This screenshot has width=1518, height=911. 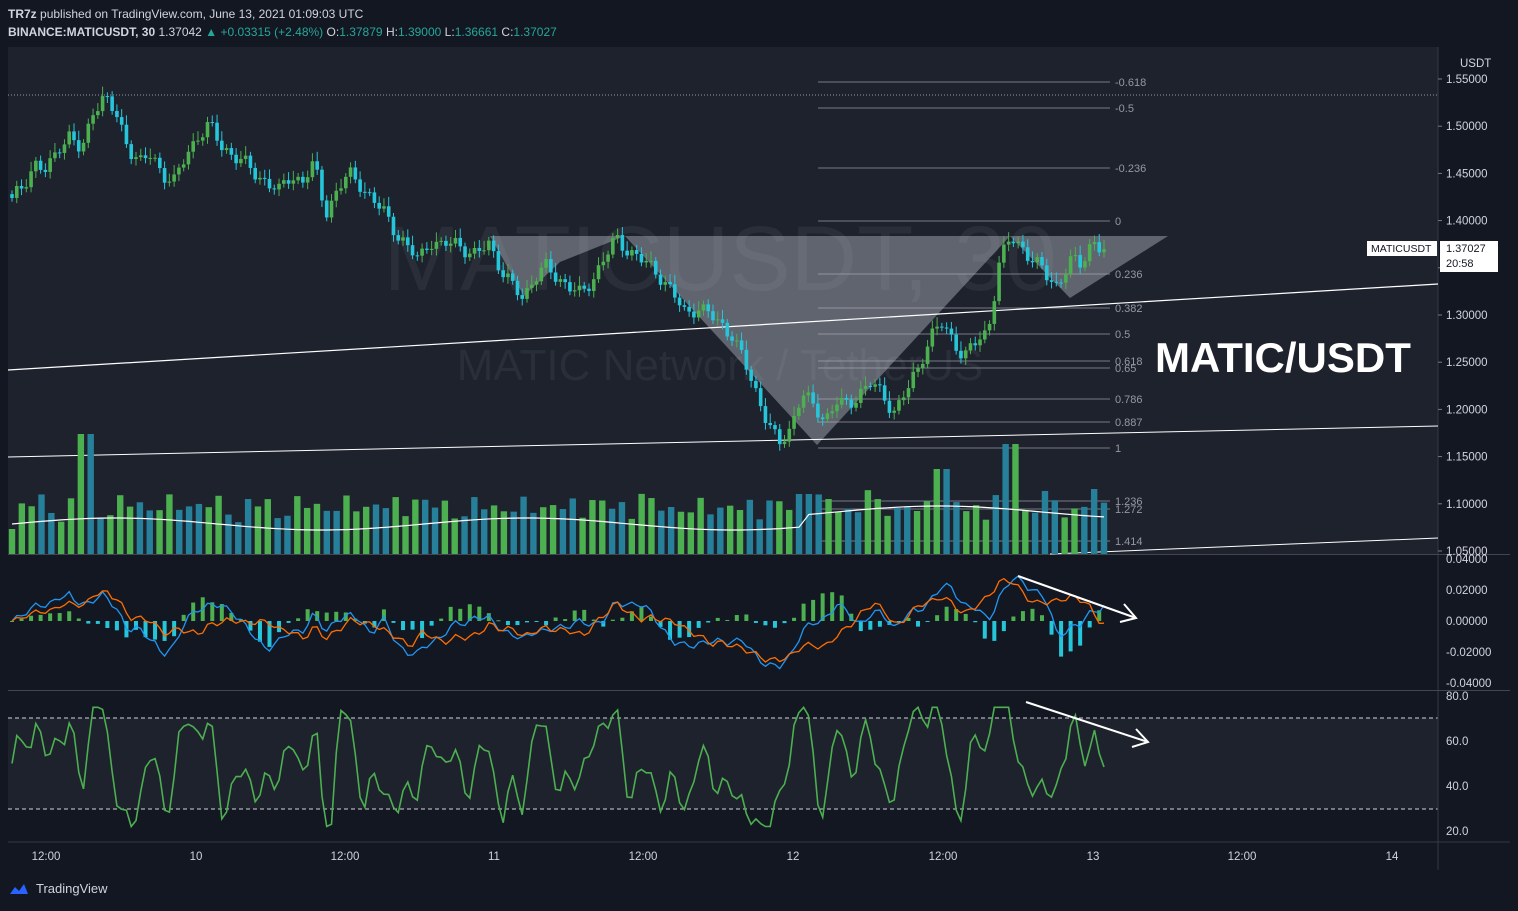 What do you see at coordinates (1457, 764) in the screenshot?
I see `rsi-axis: 80.0 60.0 40.0 20.0` at bounding box center [1457, 764].